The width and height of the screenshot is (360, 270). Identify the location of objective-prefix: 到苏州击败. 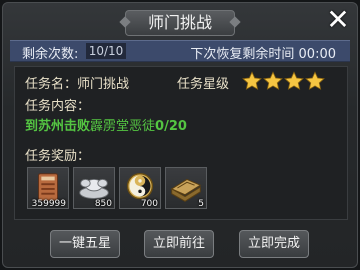
(58, 126).